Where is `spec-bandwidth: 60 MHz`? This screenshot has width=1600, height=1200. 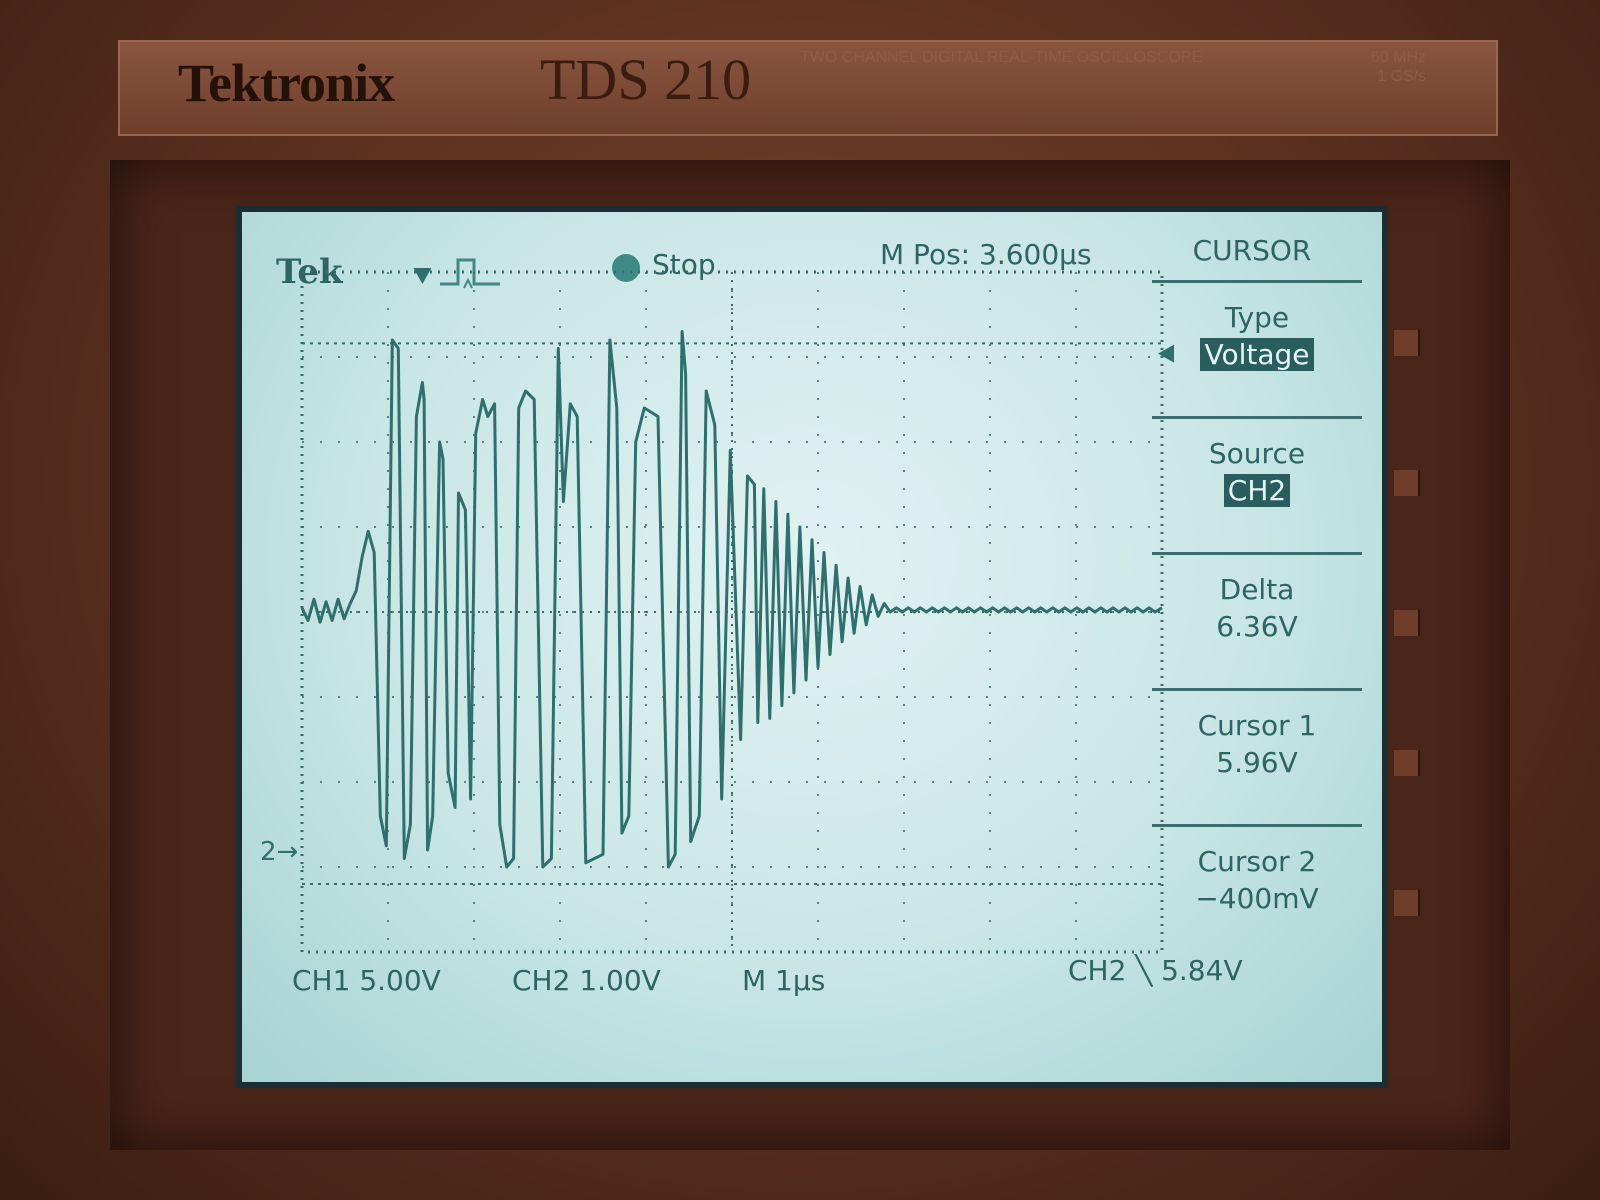 spec-bandwidth: 60 MHz is located at coordinates (1398, 57).